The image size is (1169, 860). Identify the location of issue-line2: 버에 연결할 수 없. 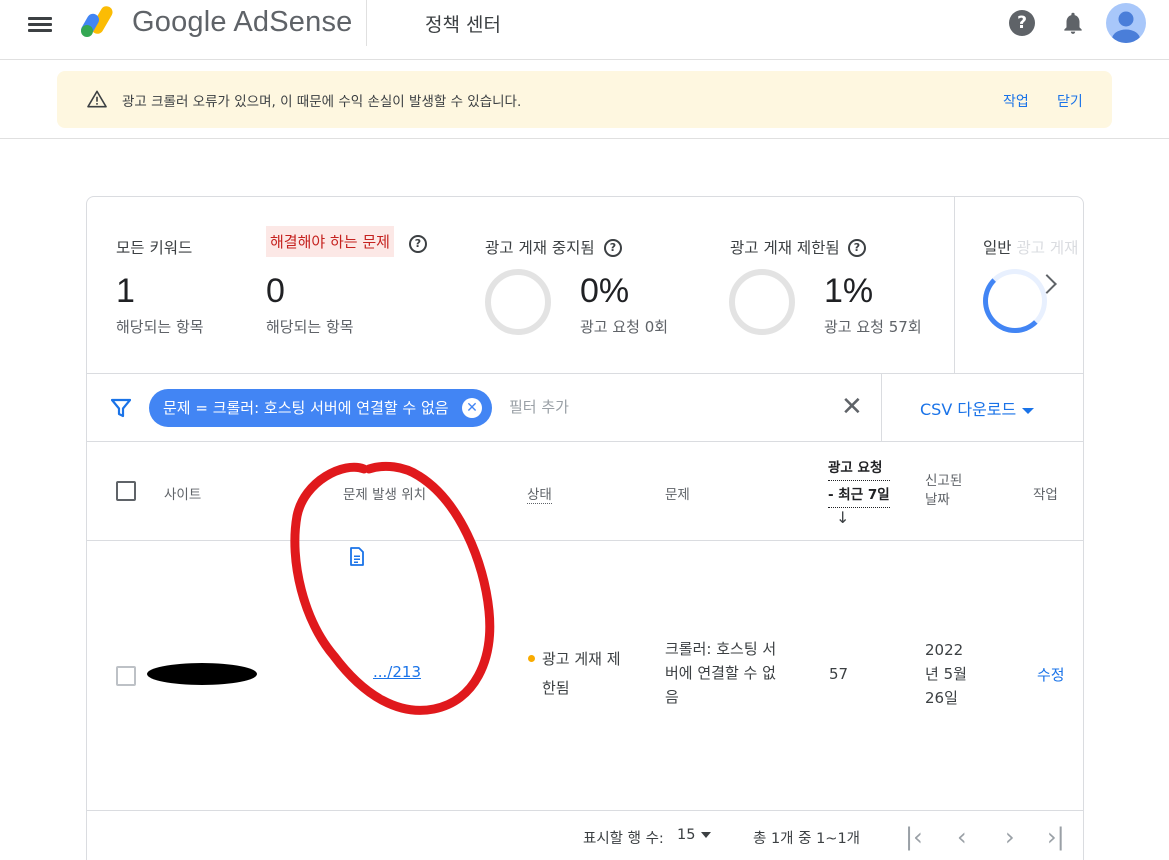
(720, 673).